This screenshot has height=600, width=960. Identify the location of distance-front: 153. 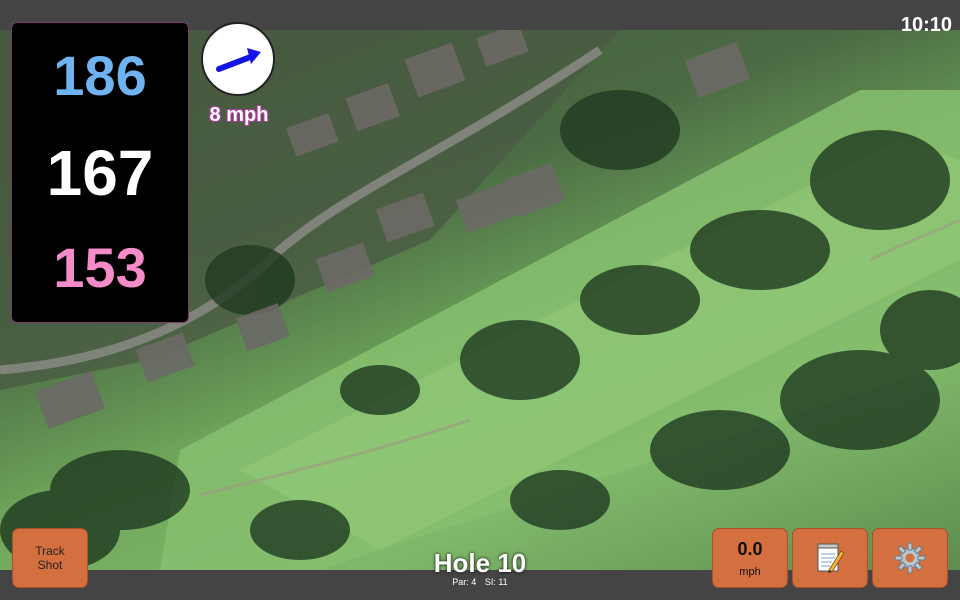
(100, 267).